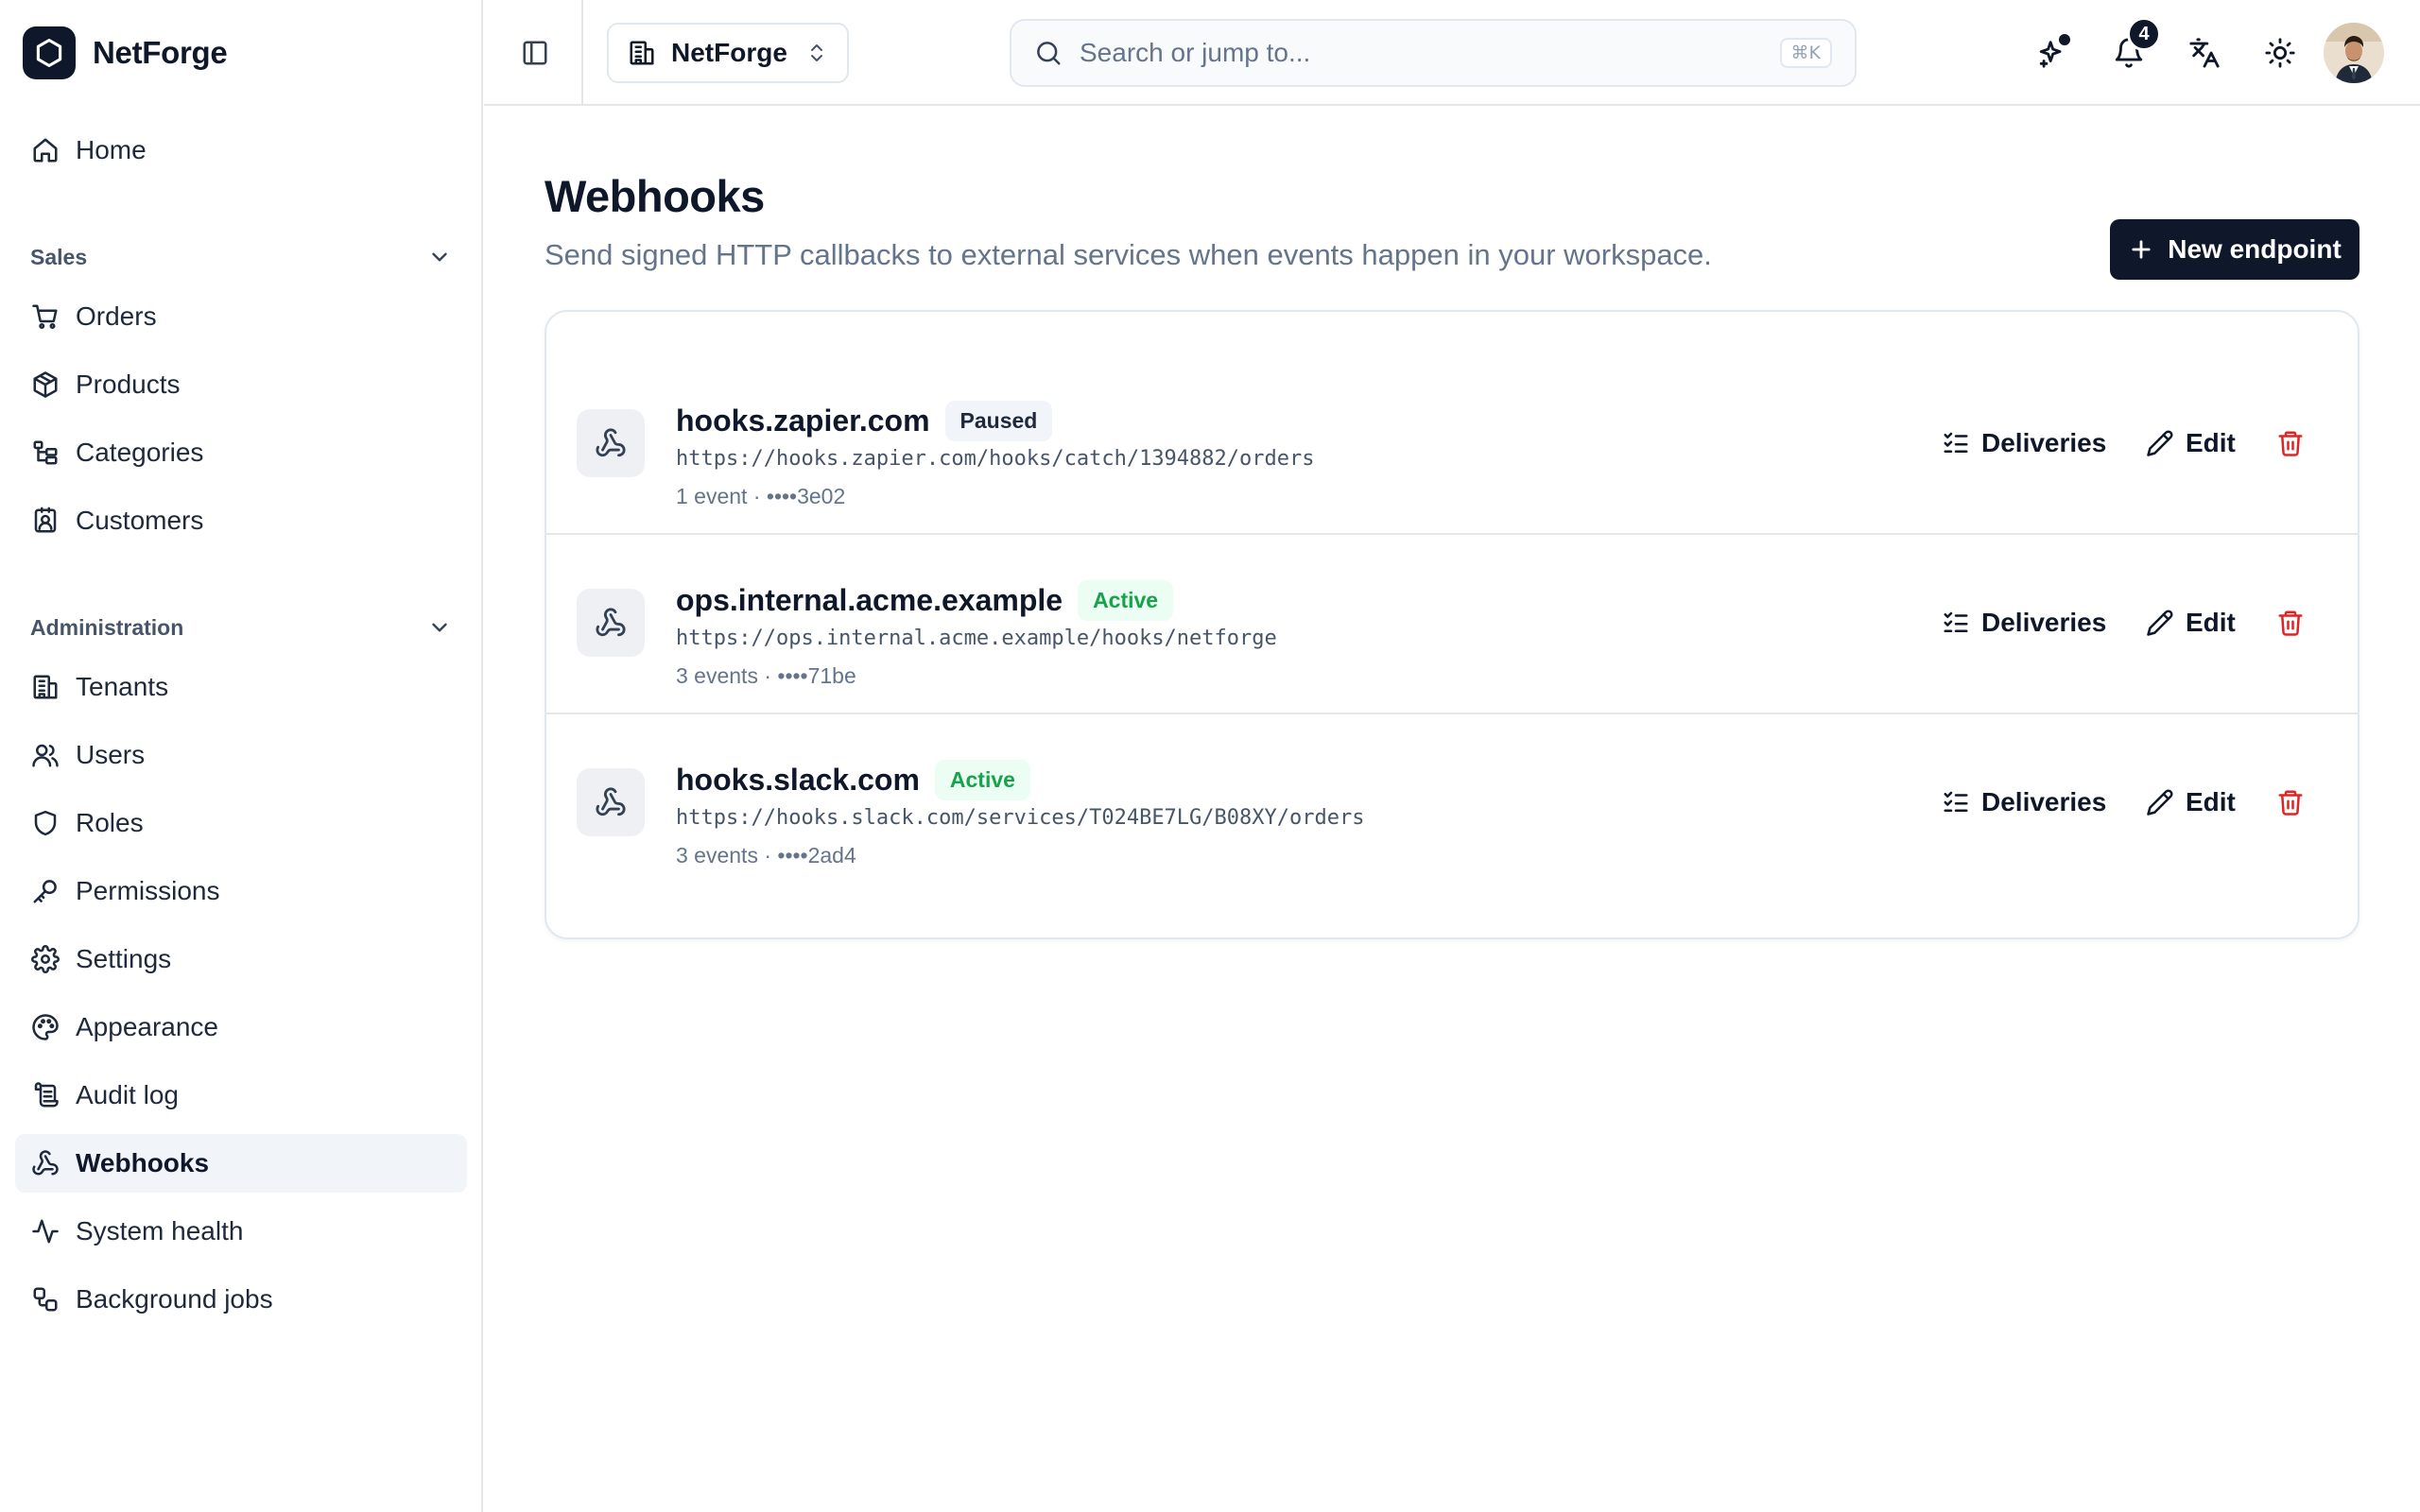 The height and width of the screenshot is (1512, 2420). I want to click on user-avatar, so click(2354, 53).